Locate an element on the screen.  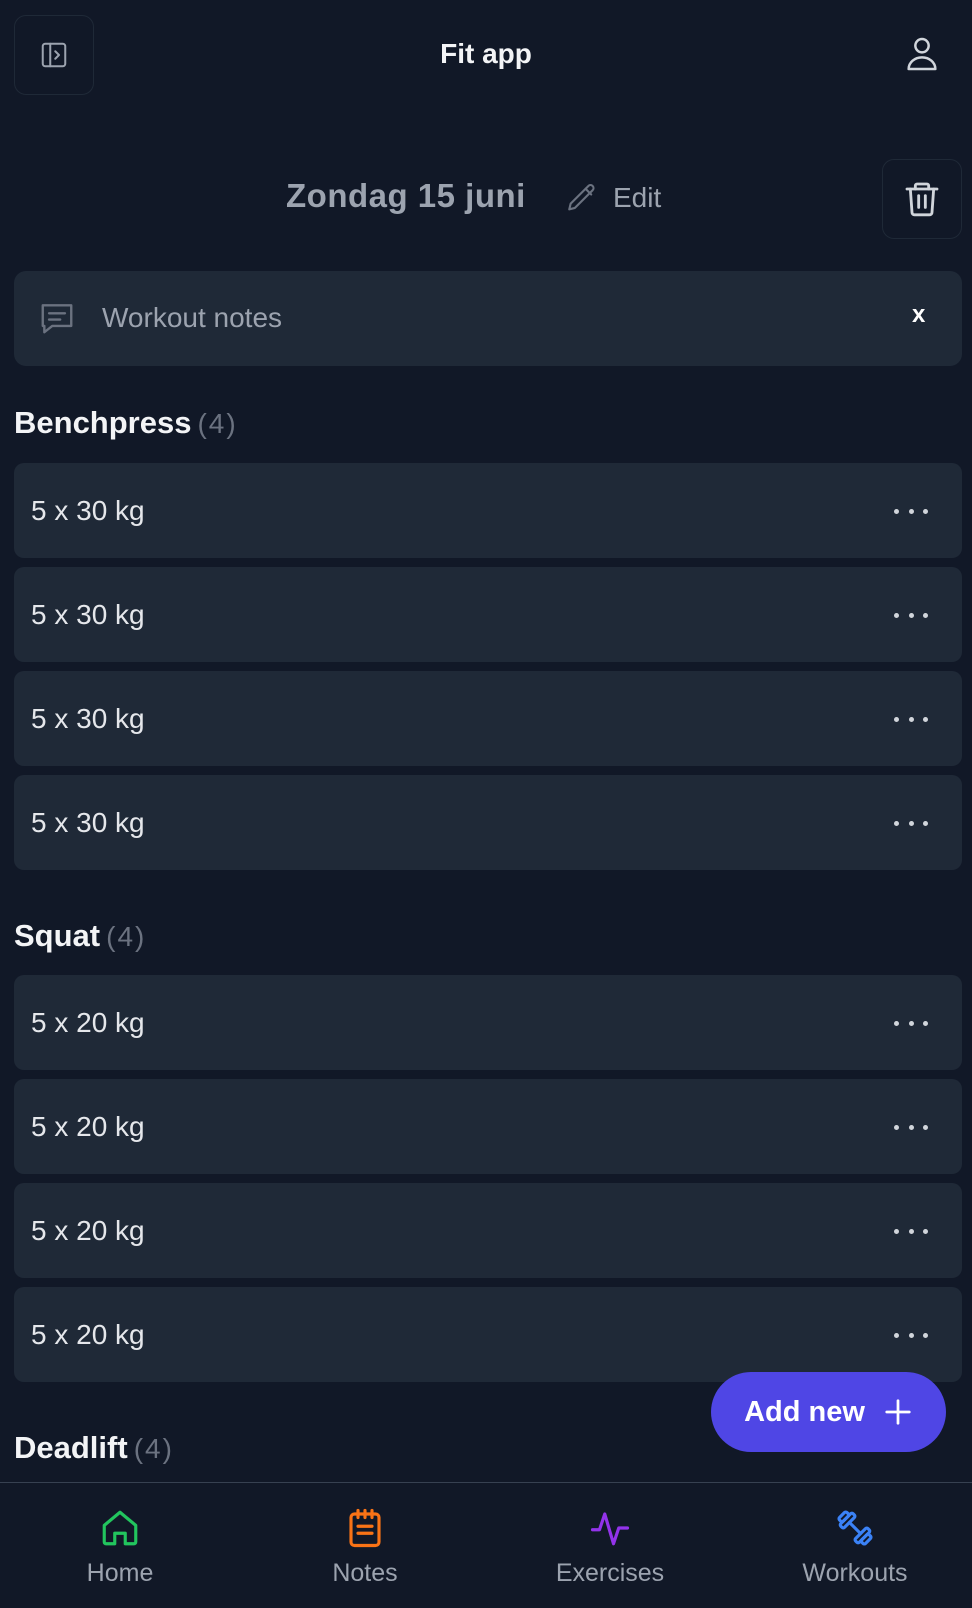
trash-icon is located at coordinates (922, 199).